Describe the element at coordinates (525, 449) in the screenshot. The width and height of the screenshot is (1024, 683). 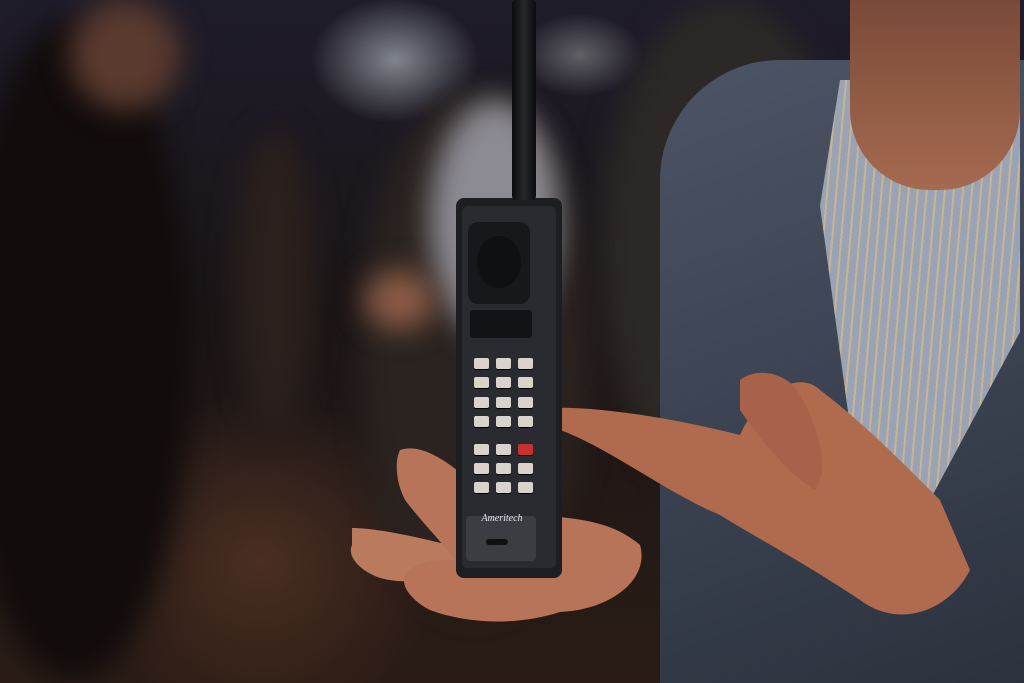
I see `end-key` at that location.